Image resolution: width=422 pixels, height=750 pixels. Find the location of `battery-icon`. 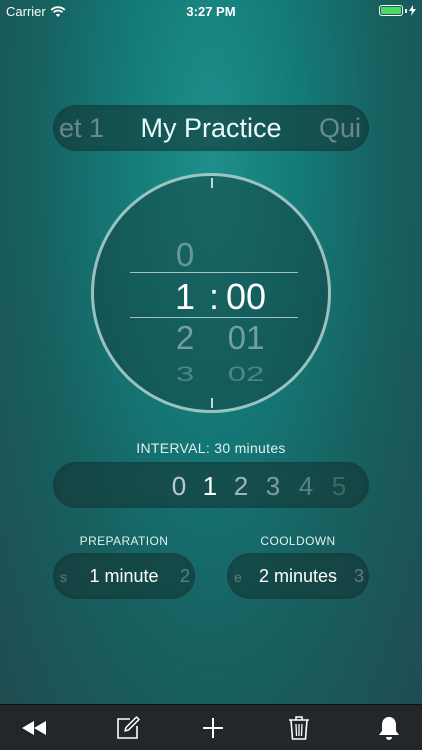

battery-icon is located at coordinates (391, 10).